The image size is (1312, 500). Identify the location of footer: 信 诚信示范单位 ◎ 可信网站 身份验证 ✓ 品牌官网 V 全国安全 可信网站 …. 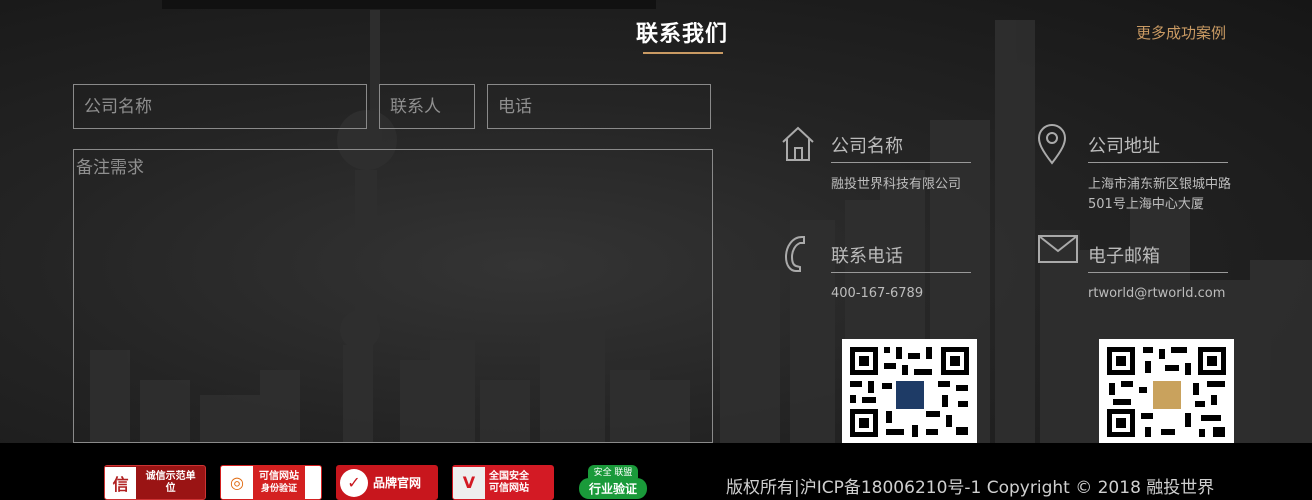
(656, 471).